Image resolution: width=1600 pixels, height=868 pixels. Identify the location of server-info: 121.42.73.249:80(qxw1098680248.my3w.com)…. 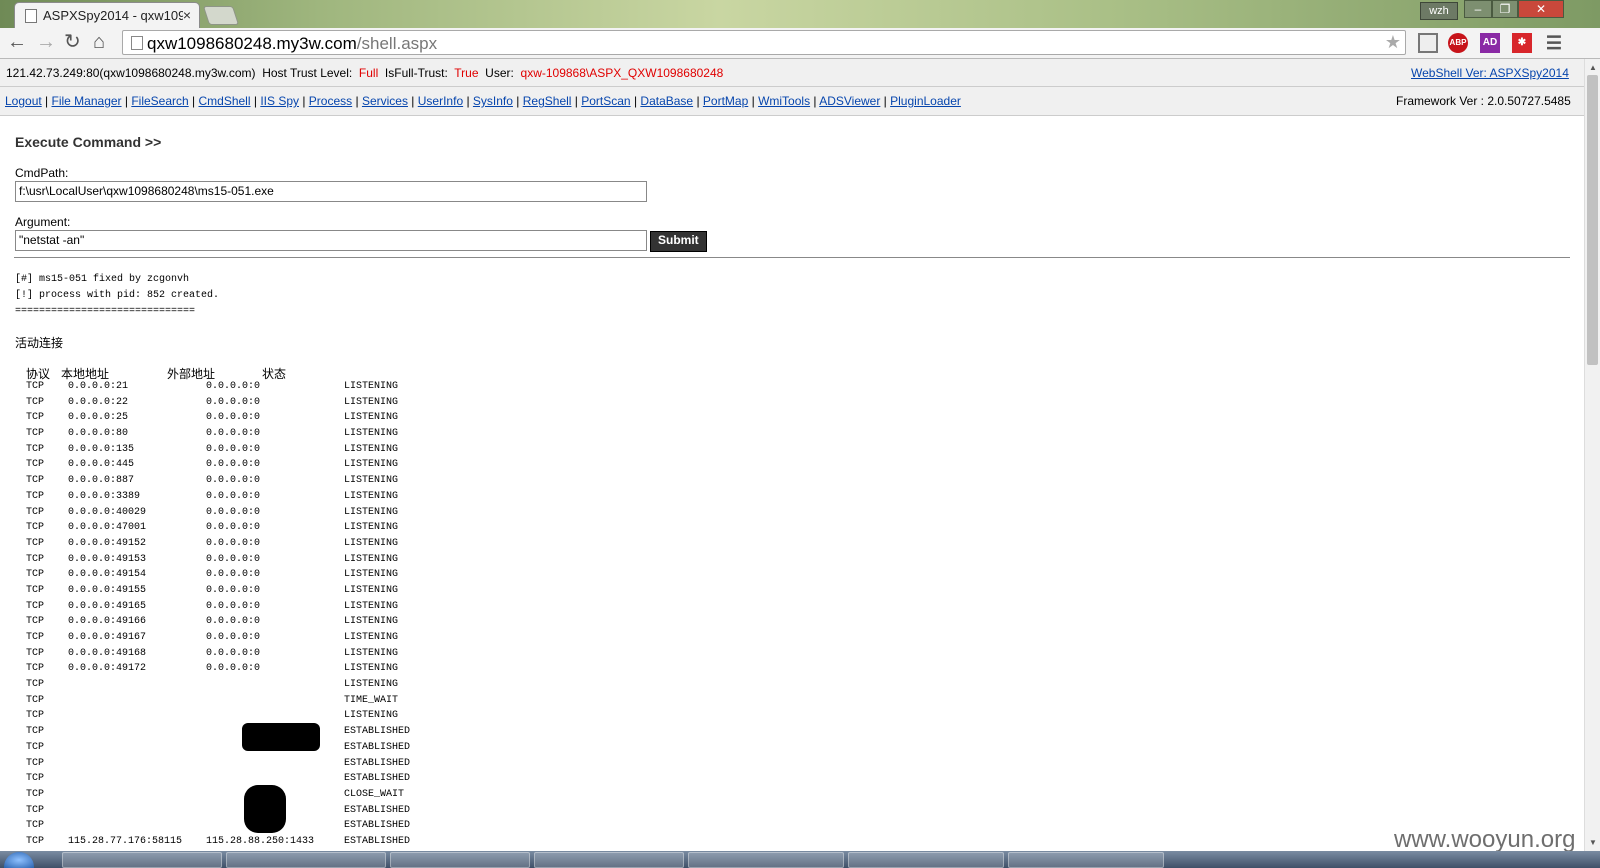
(364, 73).